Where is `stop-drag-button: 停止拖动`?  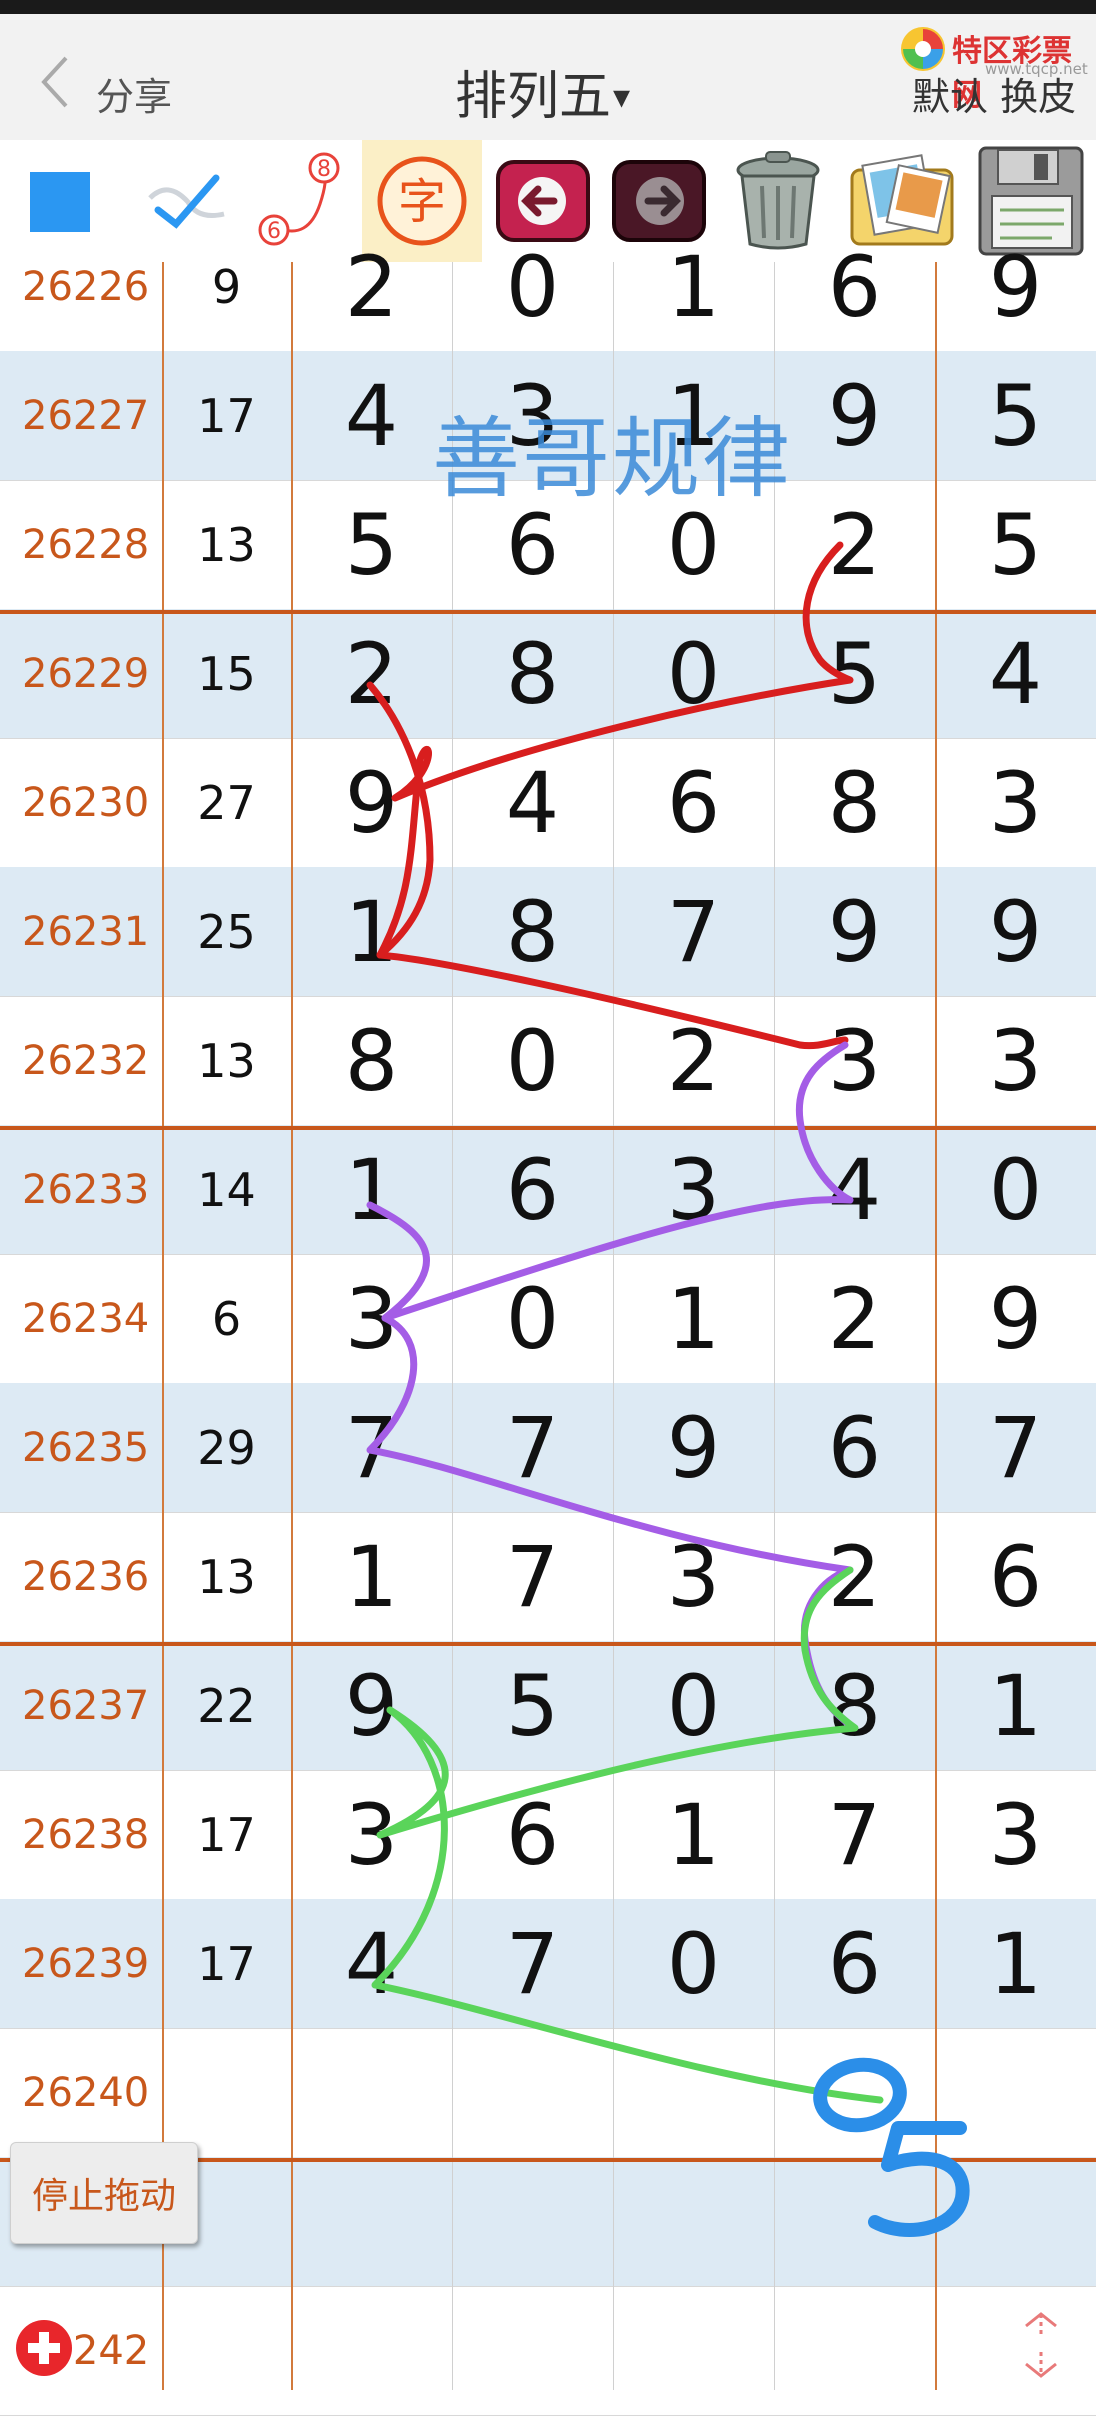 stop-drag-button: 停止拖动 is located at coordinates (104, 2193).